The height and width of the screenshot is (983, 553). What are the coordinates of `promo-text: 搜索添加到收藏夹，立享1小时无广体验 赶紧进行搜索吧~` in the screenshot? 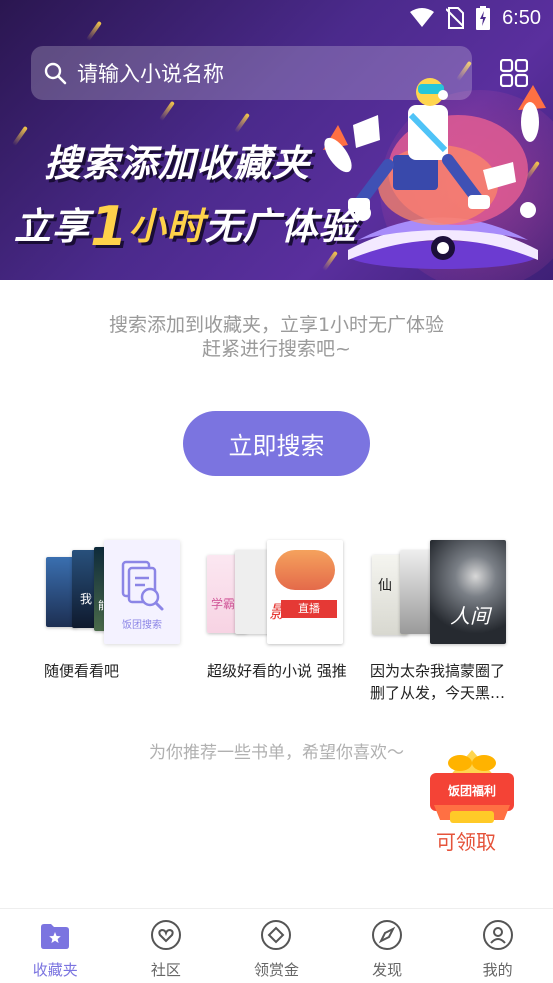 It's located at (276, 337).